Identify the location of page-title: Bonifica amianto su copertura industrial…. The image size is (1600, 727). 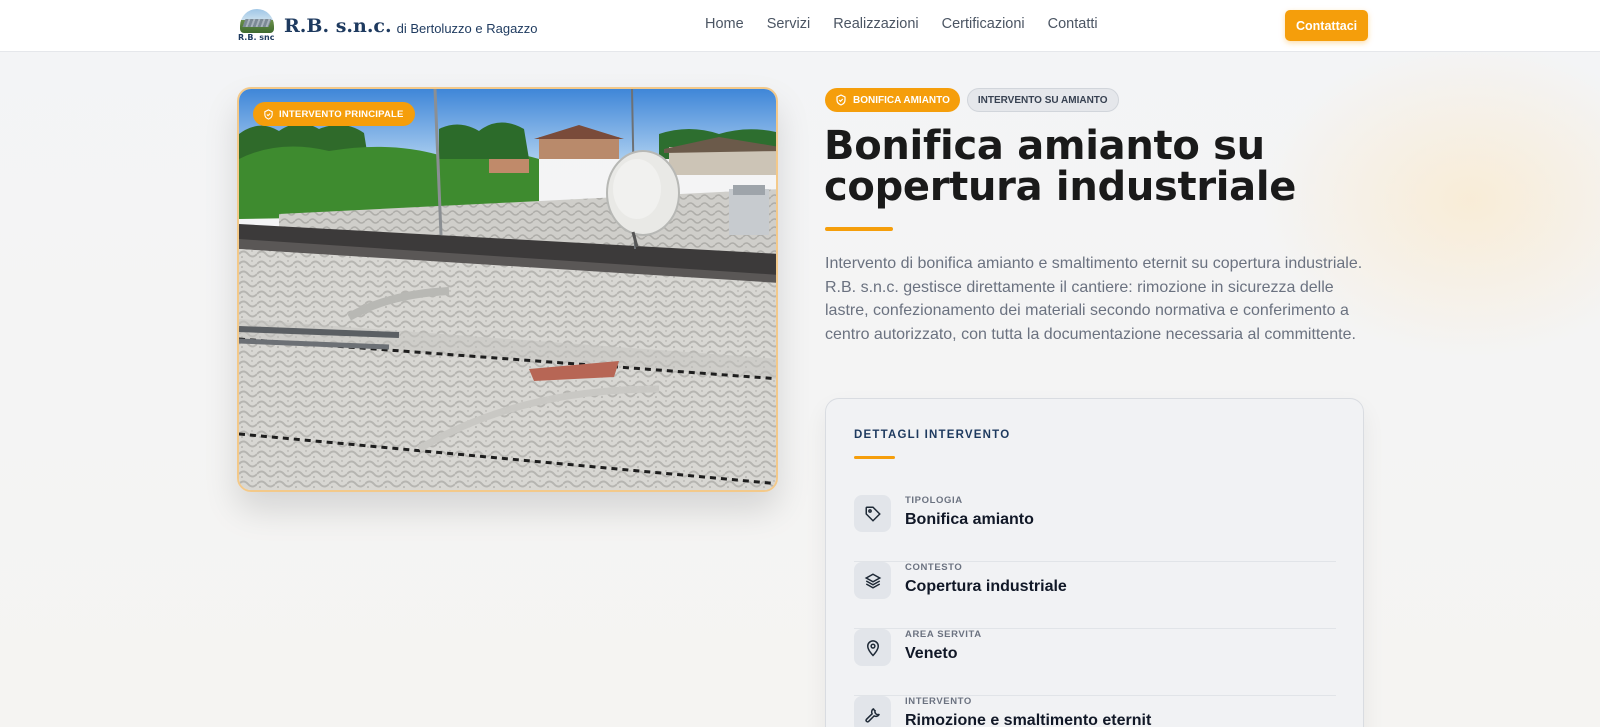
(1060, 166).